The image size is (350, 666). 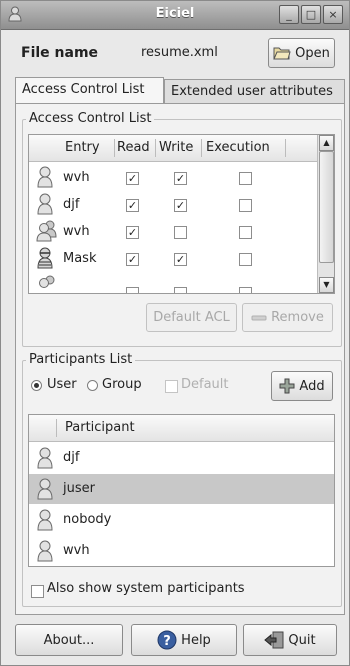 I want to click on acl-row, so click(x=174, y=283).